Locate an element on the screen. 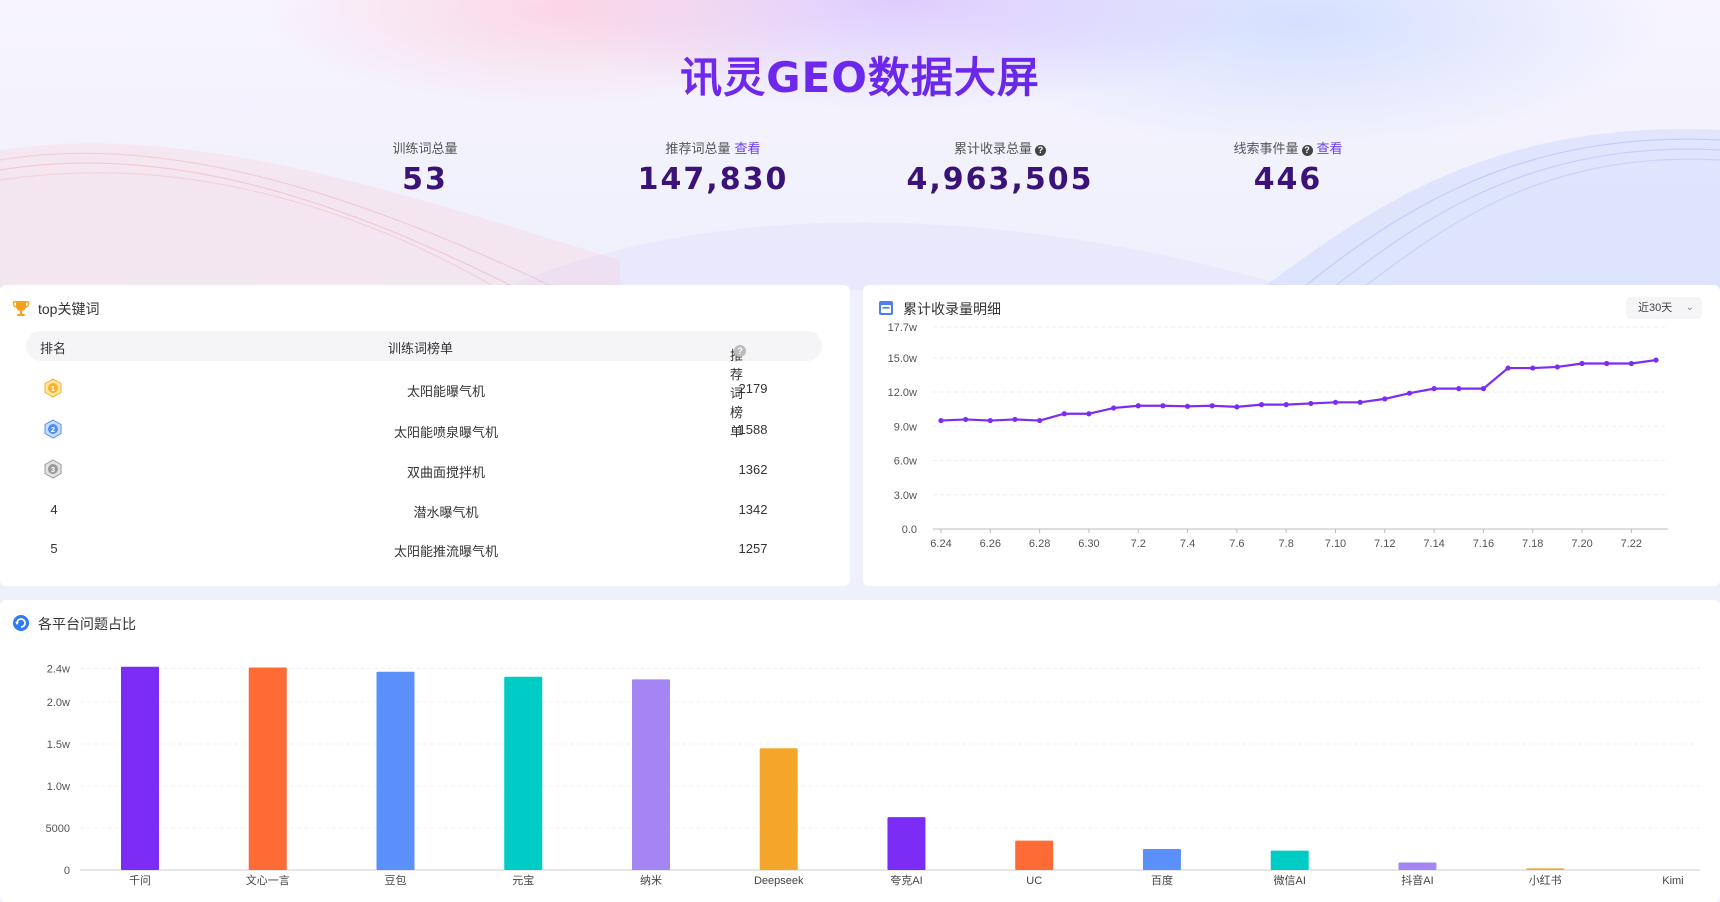 This screenshot has height=902, width=1720. x-tick-label: 元宝 is located at coordinates (523, 880).